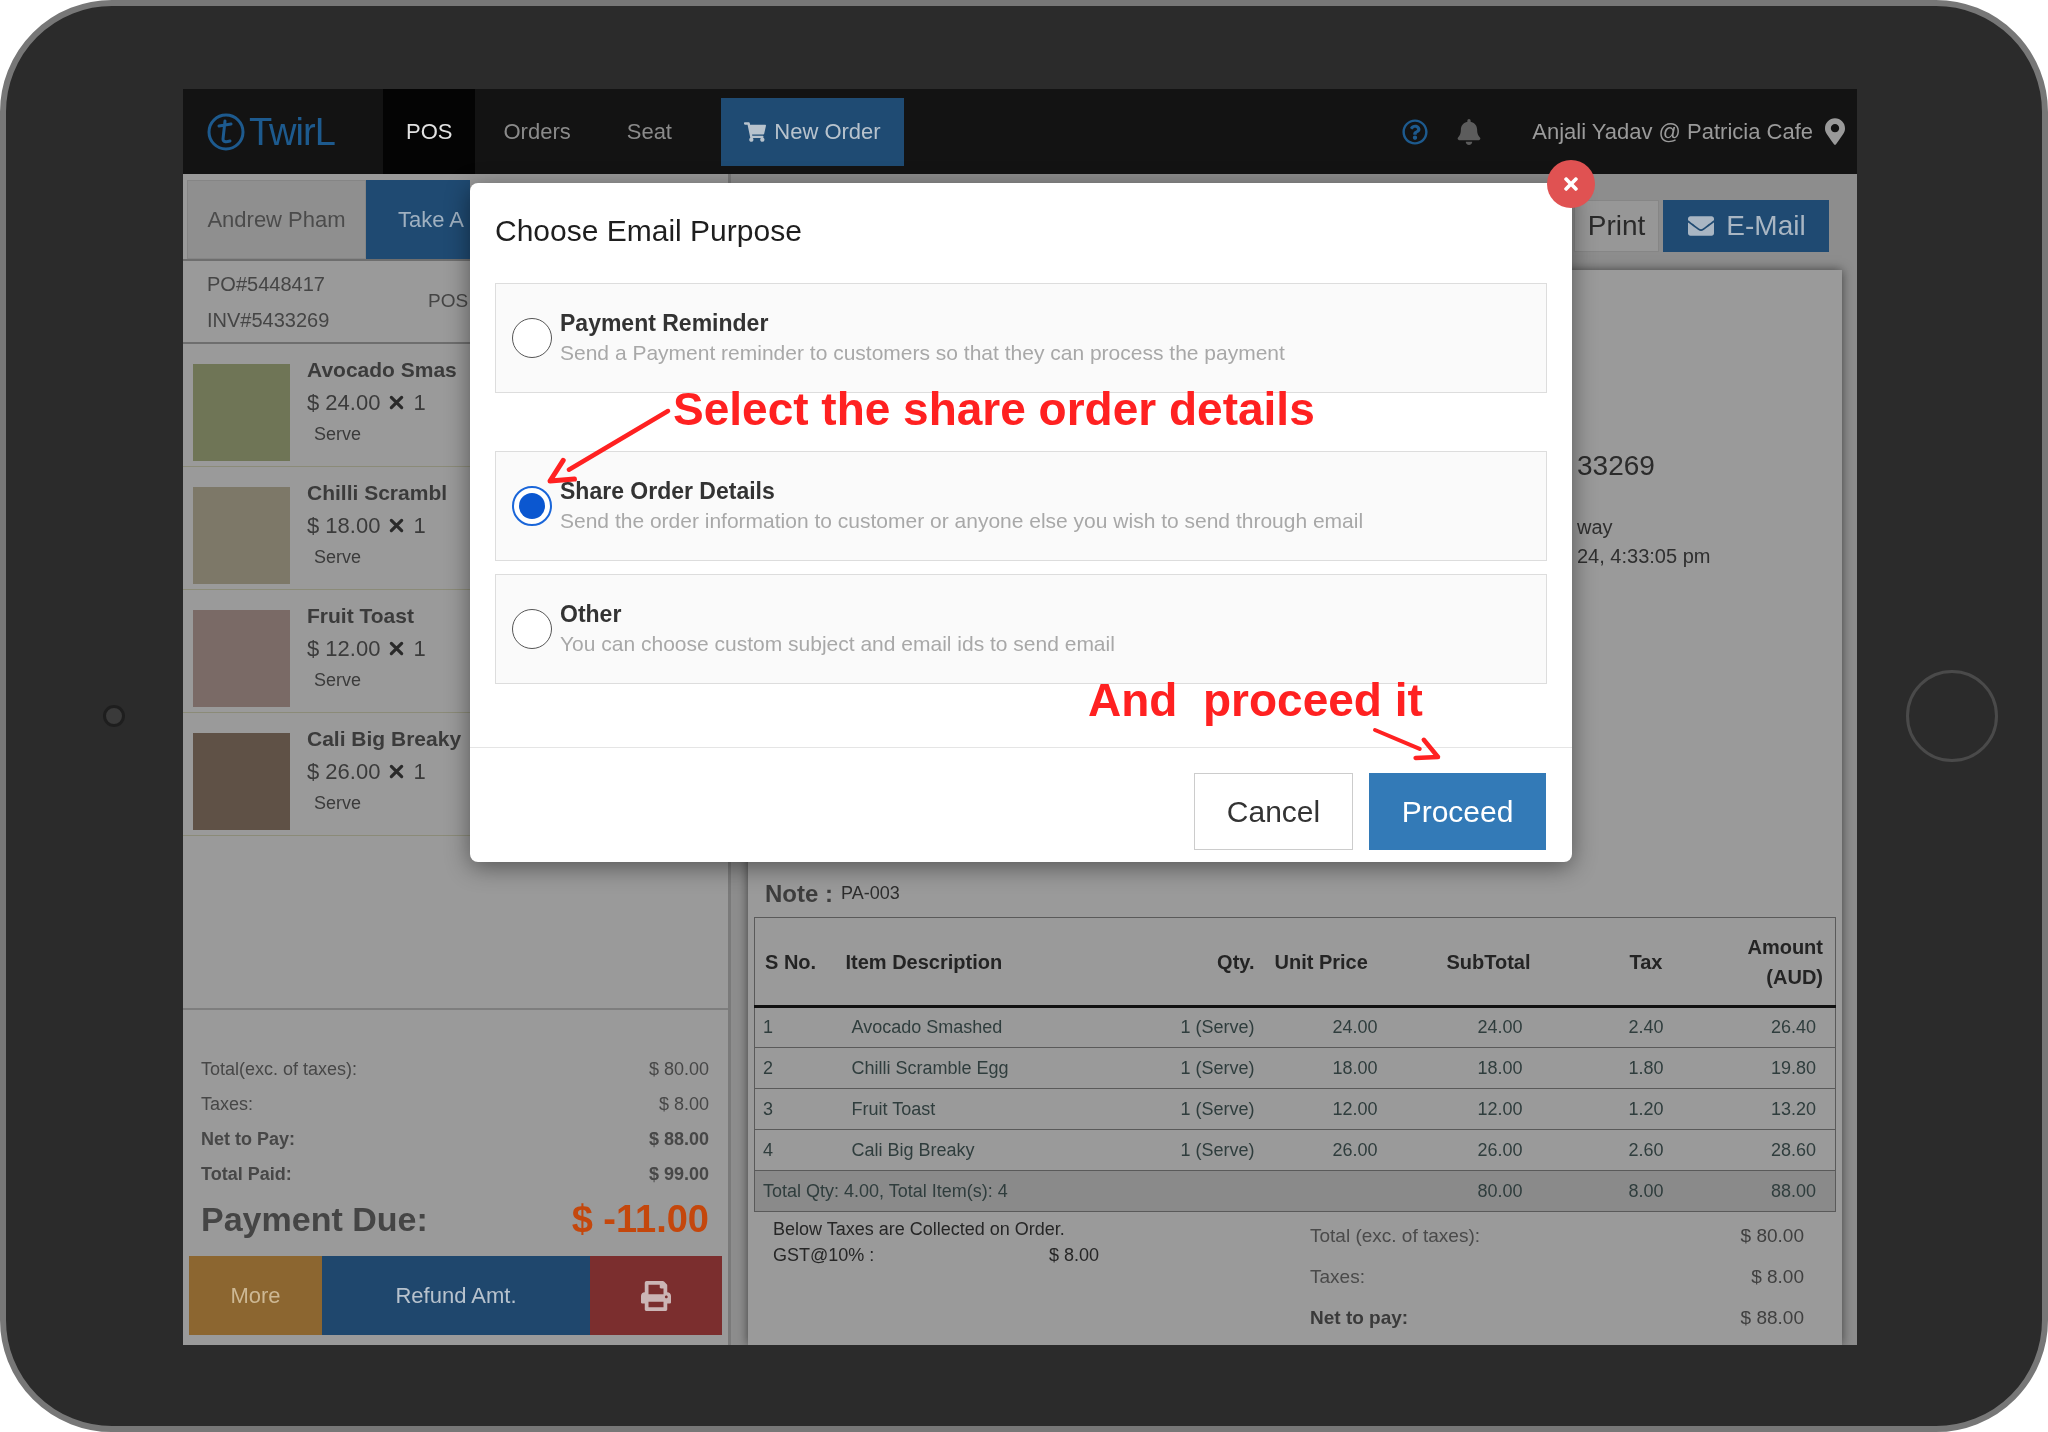  What do you see at coordinates (793, 1109) in the screenshot?
I see `table-cell: 3` at bounding box center [793, 1109].